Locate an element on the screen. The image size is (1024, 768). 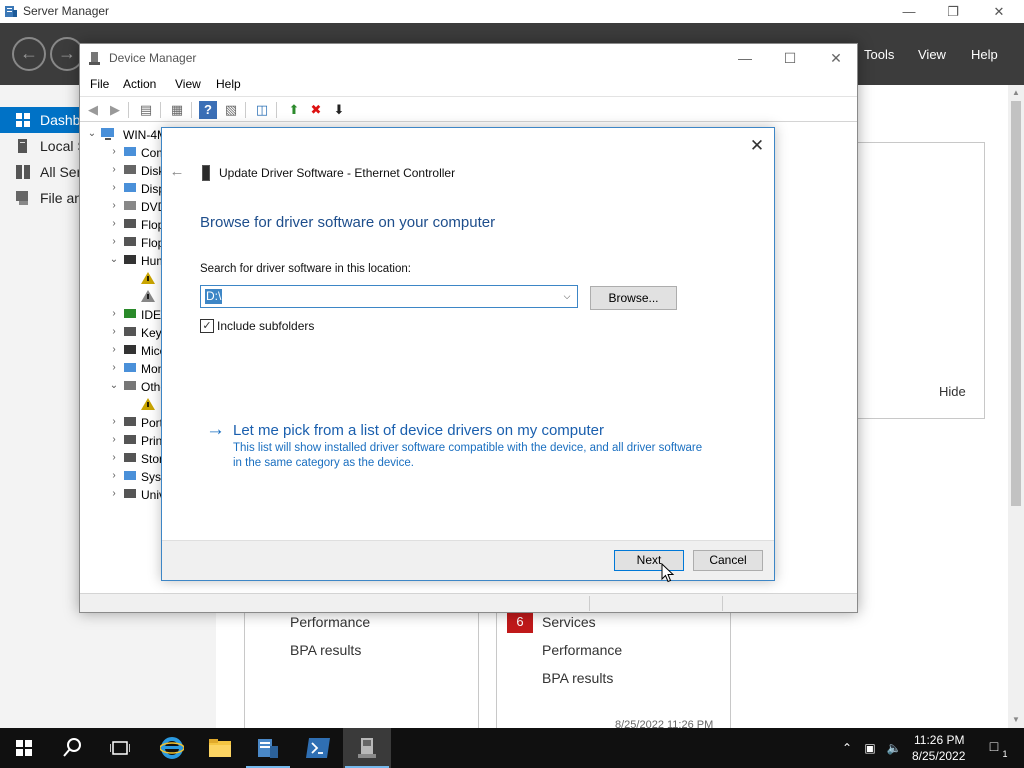
servers-icon is located at coordinates (23, 172).